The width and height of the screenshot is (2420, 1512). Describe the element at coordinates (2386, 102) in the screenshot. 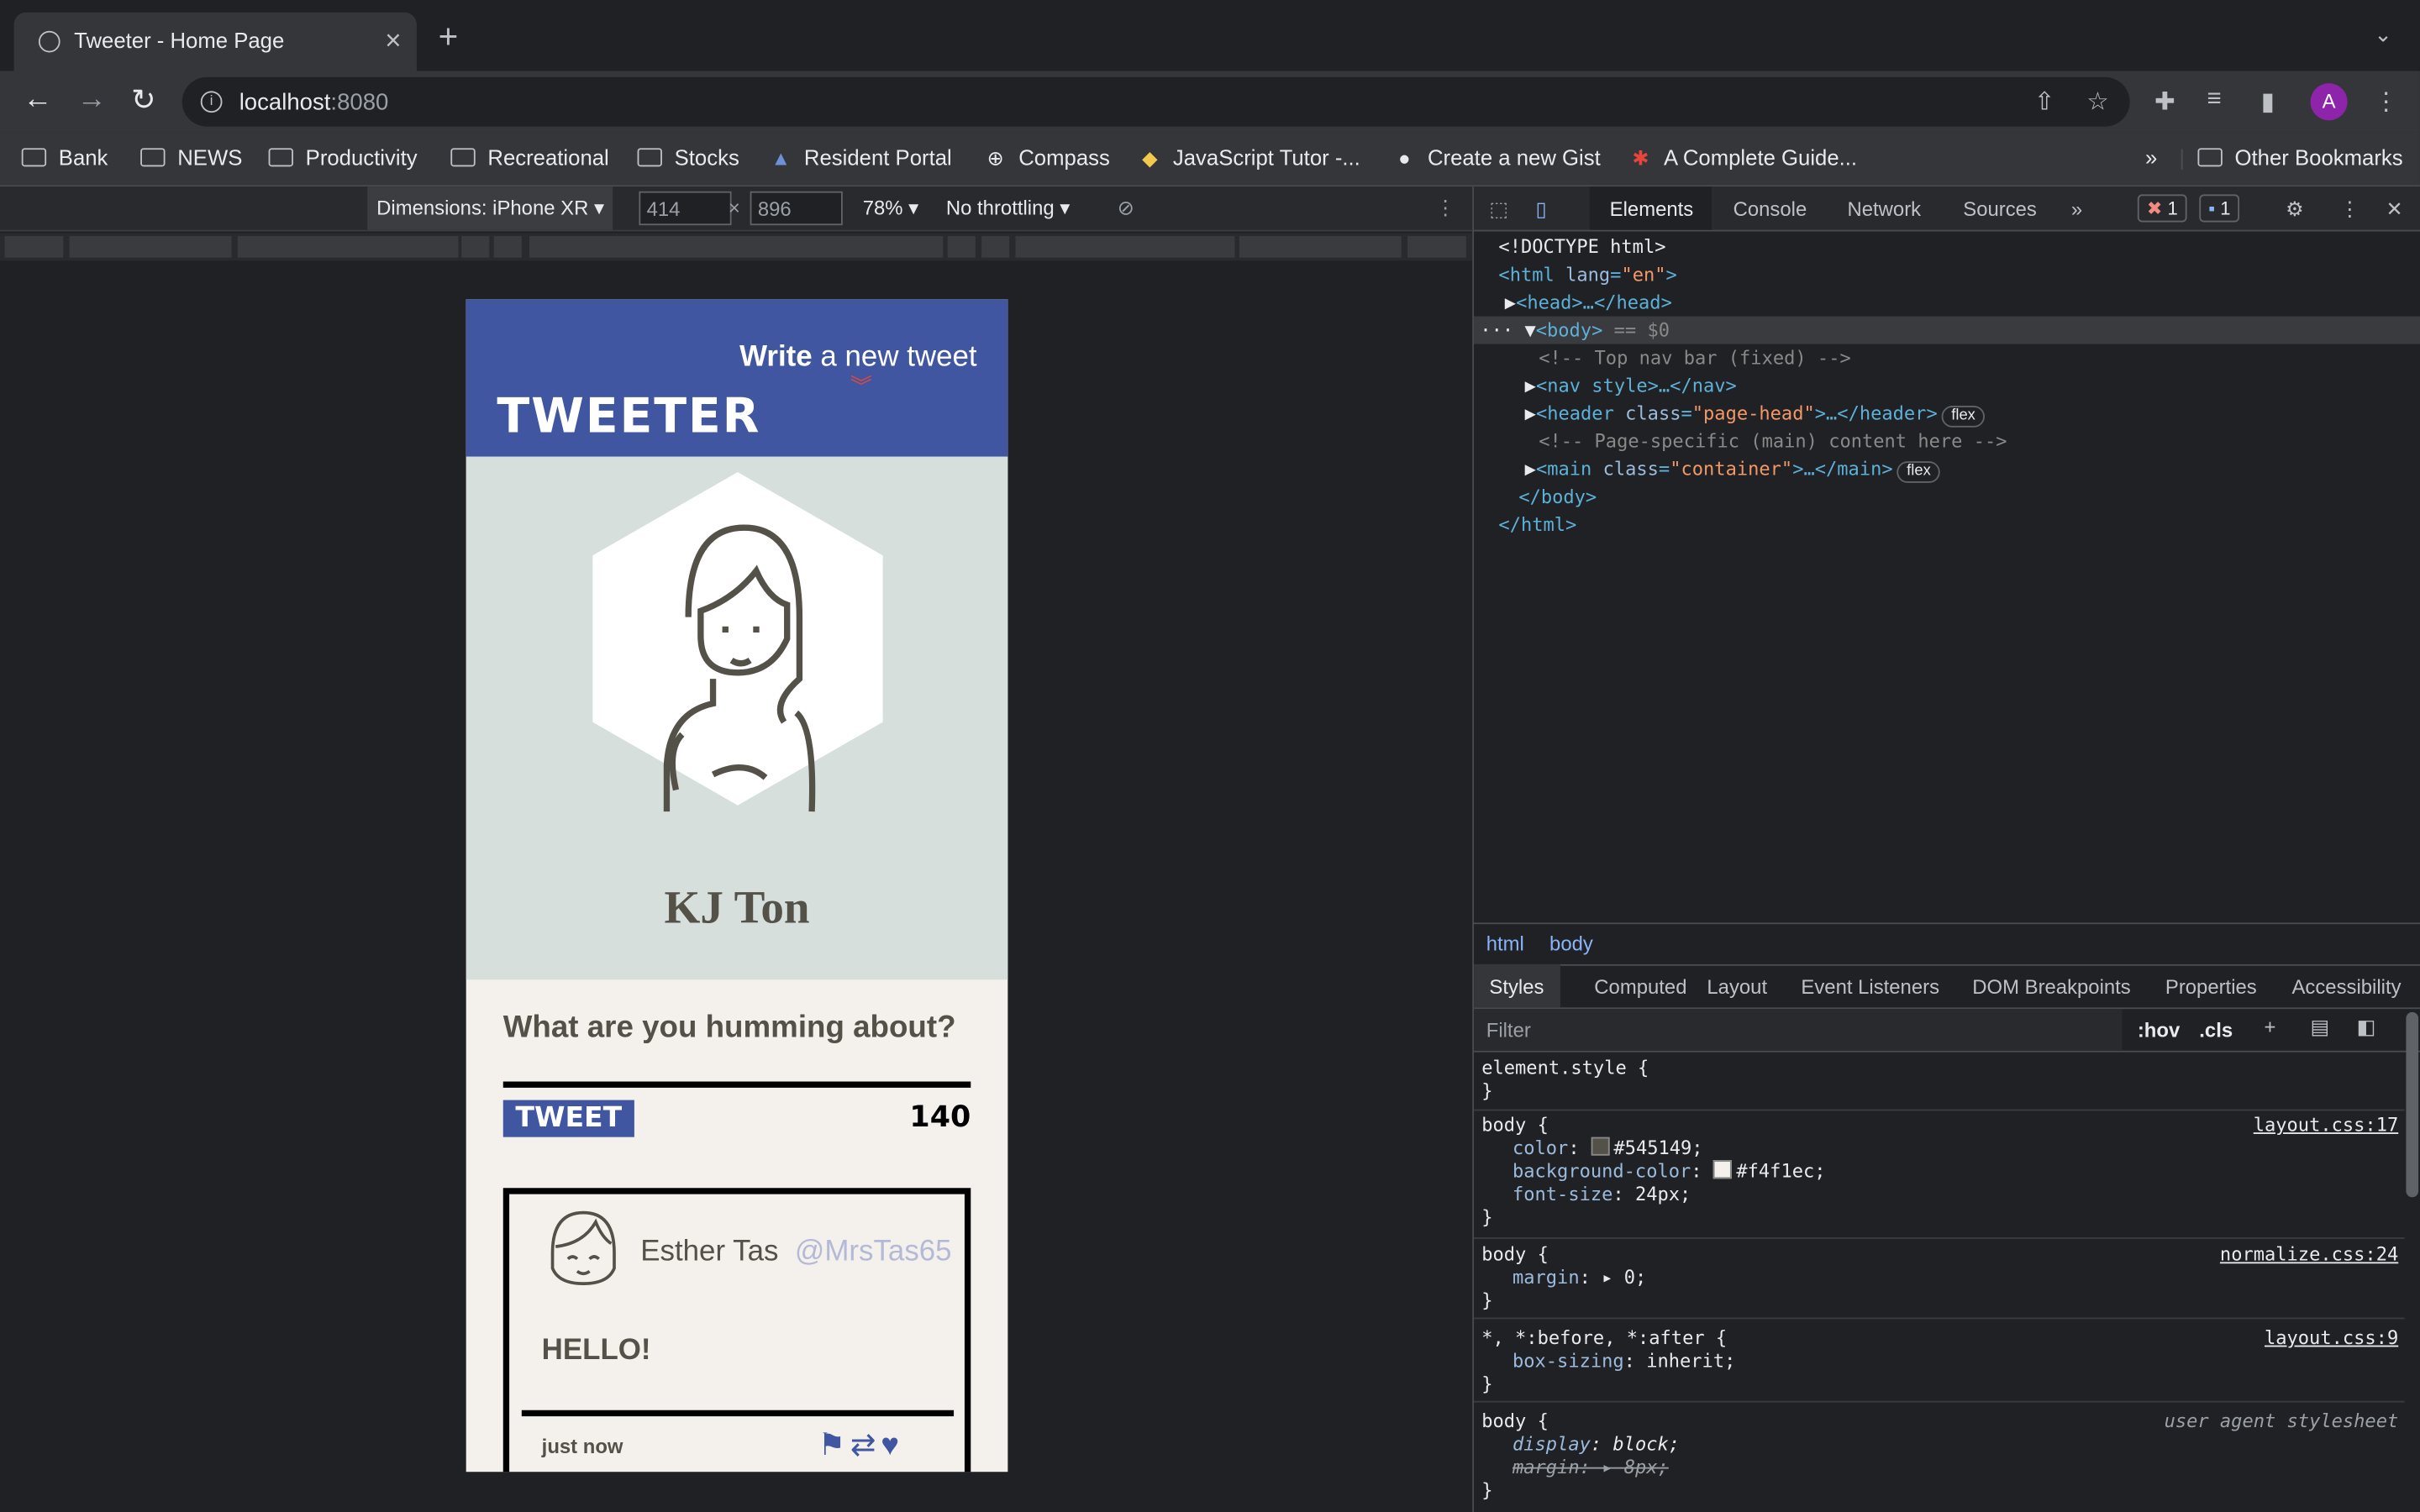

I see `menu-icon: ⋮` at that location.